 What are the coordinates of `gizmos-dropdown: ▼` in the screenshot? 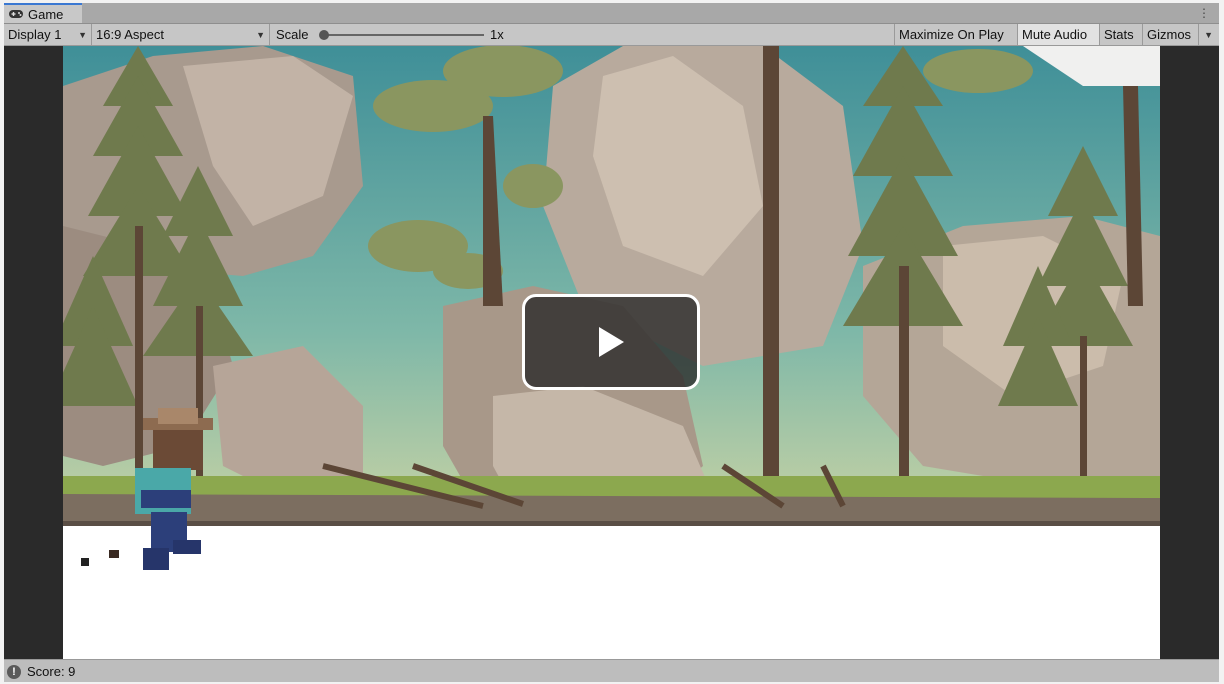 It's located at (1209, 34).